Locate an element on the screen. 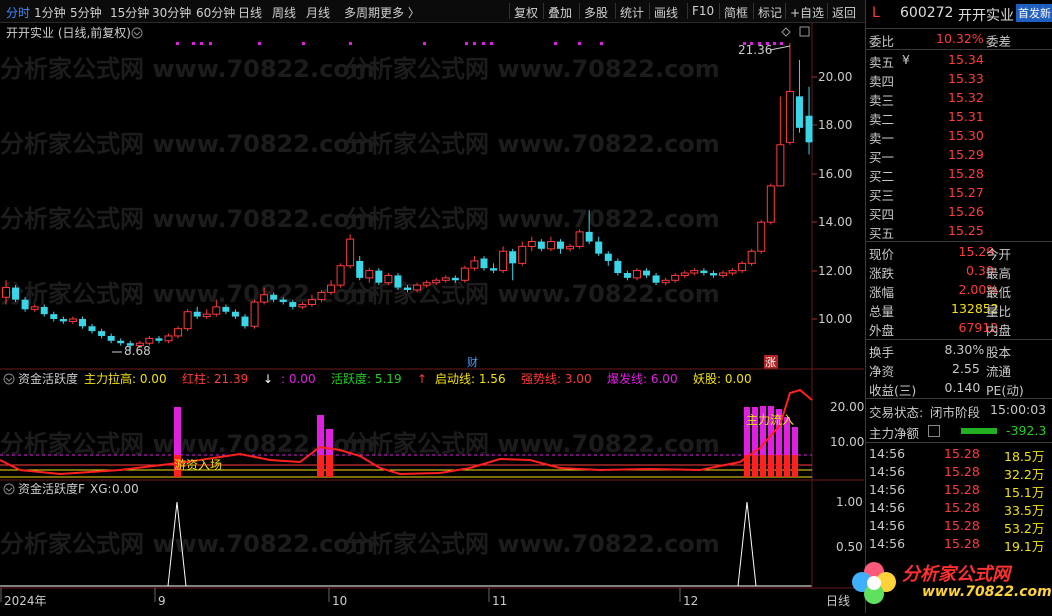 The height and width of the screenshot is (616, 1052). chart-expand-icon is located at coordinates (804, 31).